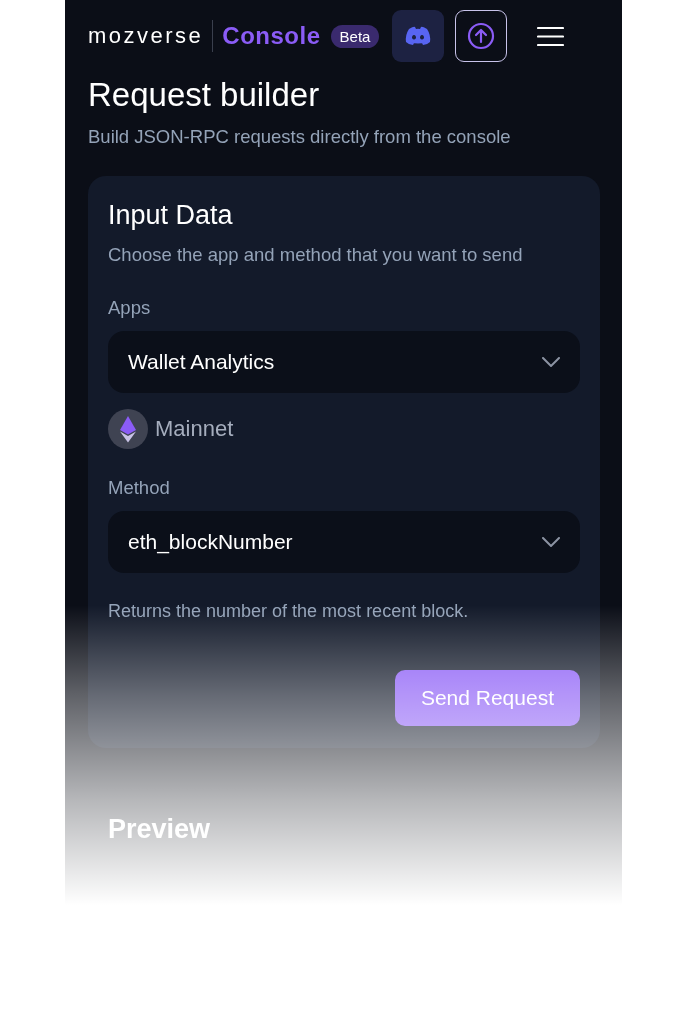 This screenshot has height=1010, width=686. What do you see at coordinates (139, 488) in the screenshot?
I see `field-label: Method` at bounding box center [139, 488].